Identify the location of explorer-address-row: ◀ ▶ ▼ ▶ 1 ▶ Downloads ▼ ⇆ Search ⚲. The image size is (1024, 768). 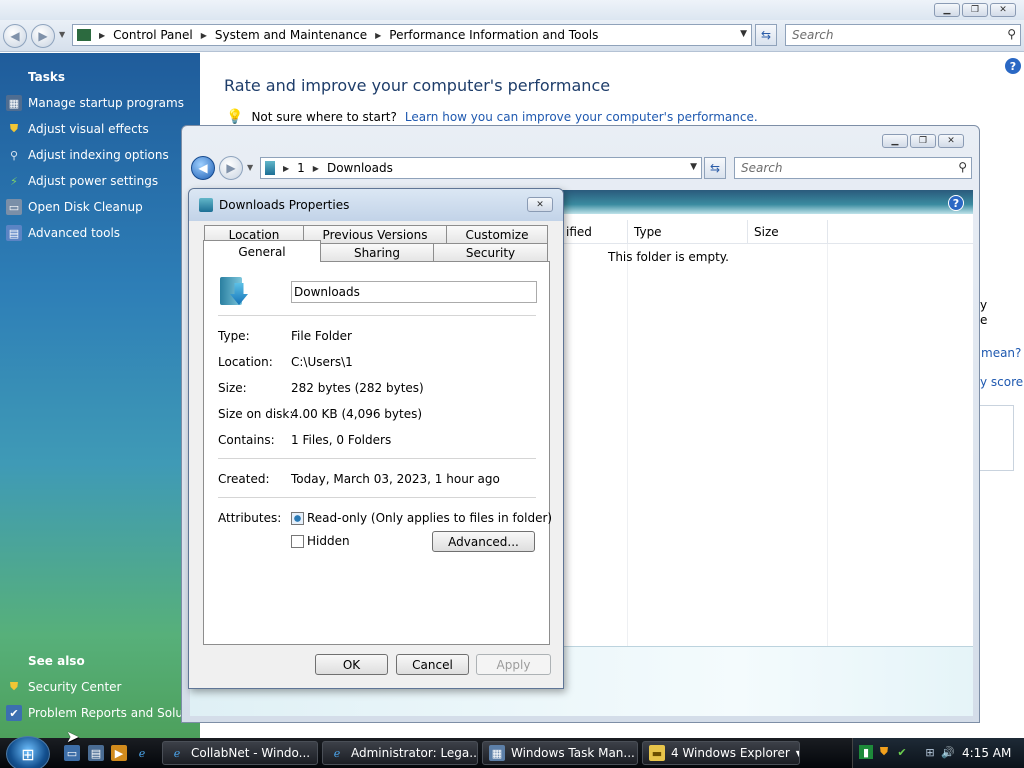
(581, 170).